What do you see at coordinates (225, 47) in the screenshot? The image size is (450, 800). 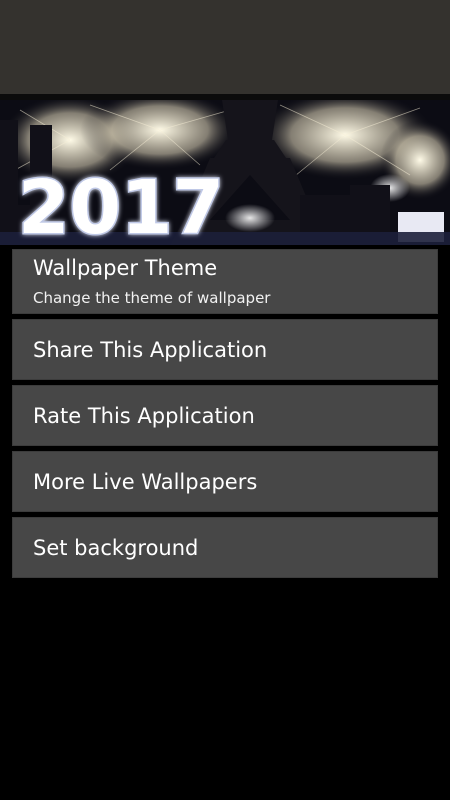 I see `top-bar` at bounding box center [225, 47].